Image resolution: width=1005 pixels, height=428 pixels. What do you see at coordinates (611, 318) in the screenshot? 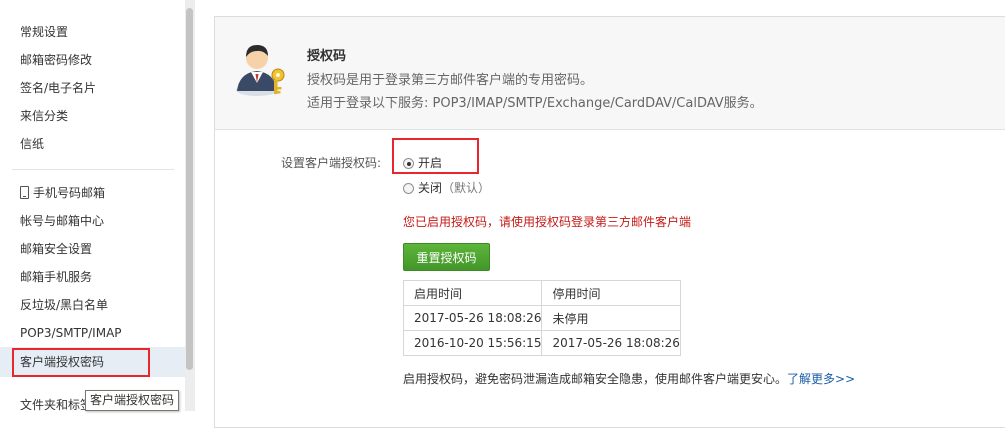
I see `table-cell: 未停用` at bounding box center [611, 318].